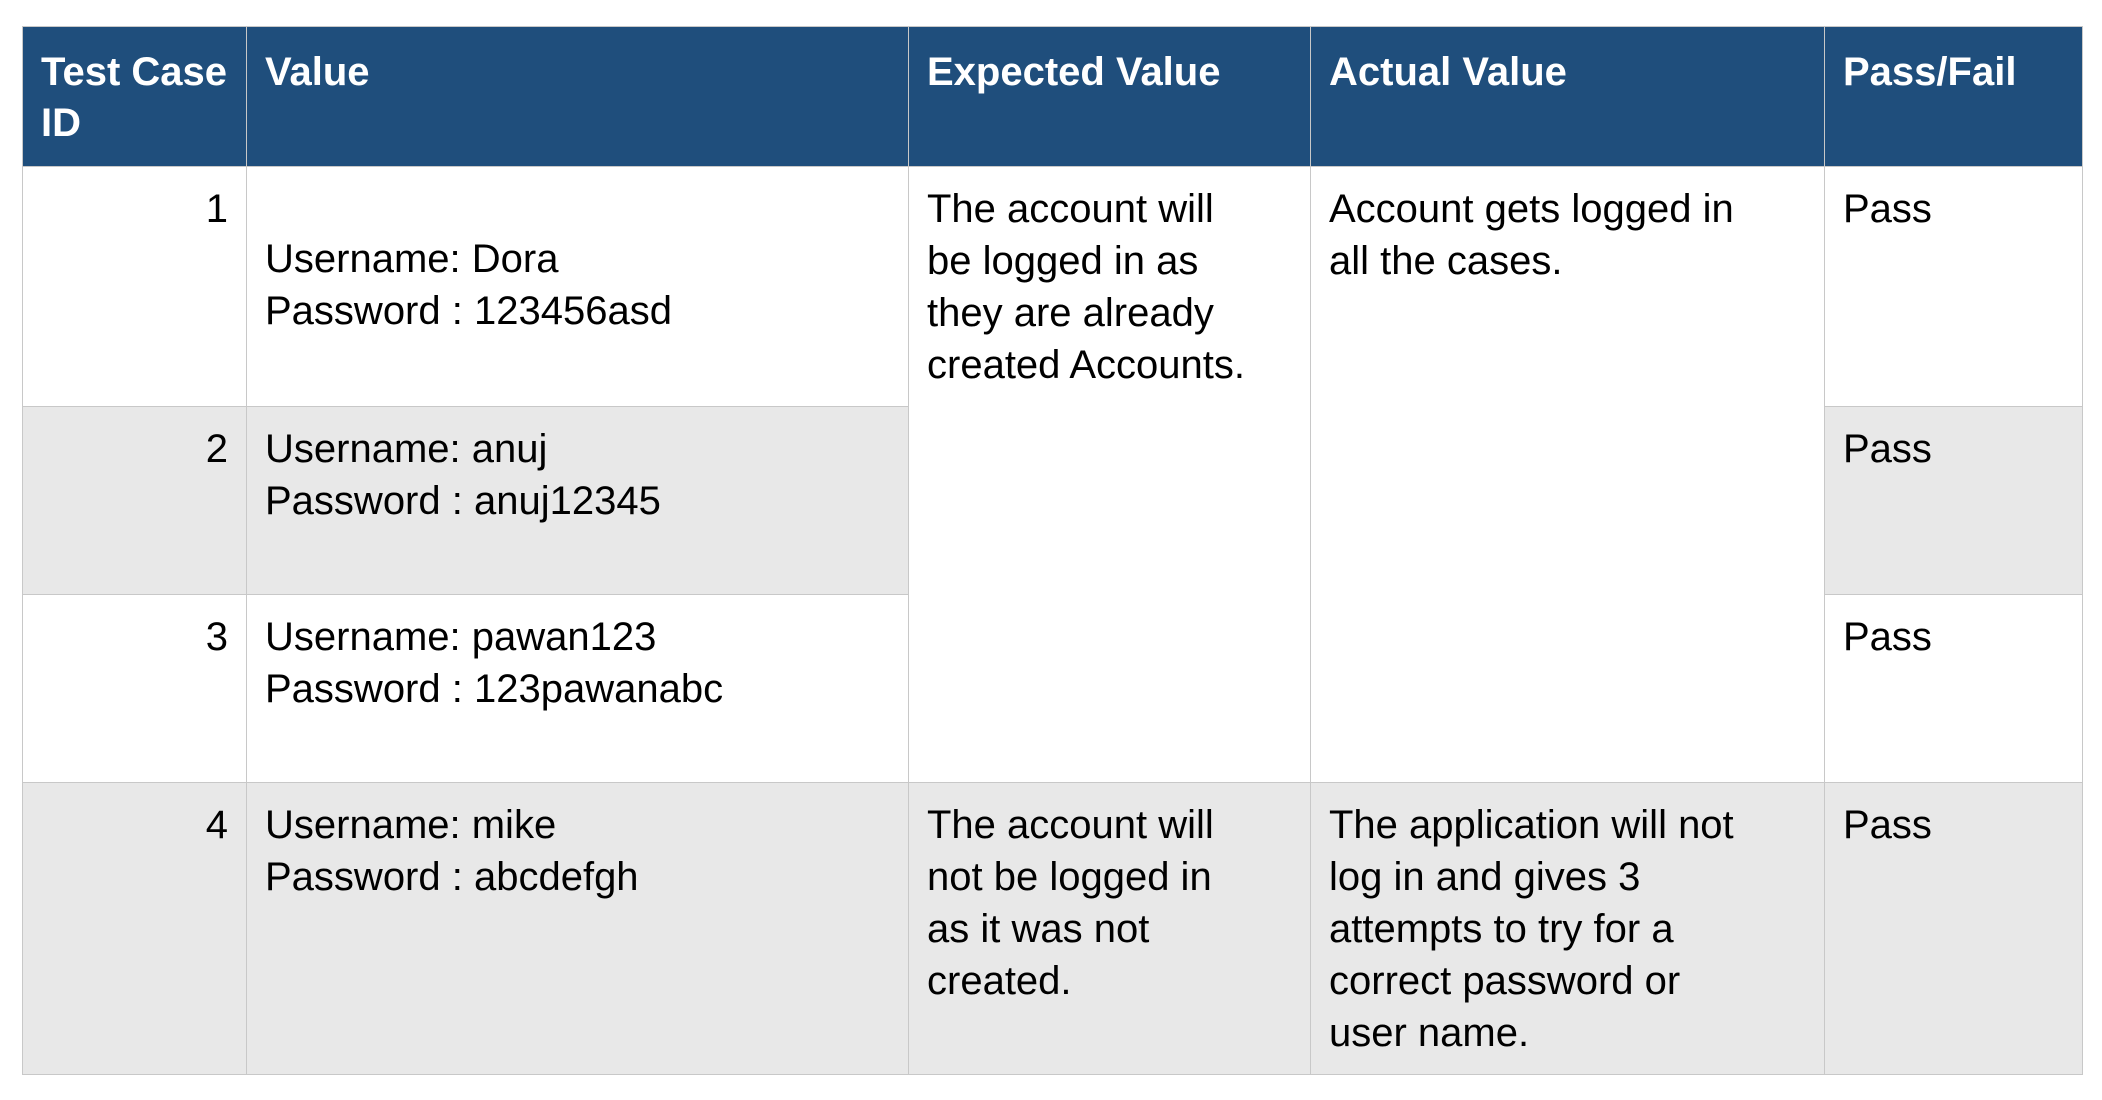 This screenshot has height=1100, width=2102. What do you see at coordinates (1446, 261) in the screenshot?
I see `actual-value-line: all the cases.` at bounding box center [1446, 261].